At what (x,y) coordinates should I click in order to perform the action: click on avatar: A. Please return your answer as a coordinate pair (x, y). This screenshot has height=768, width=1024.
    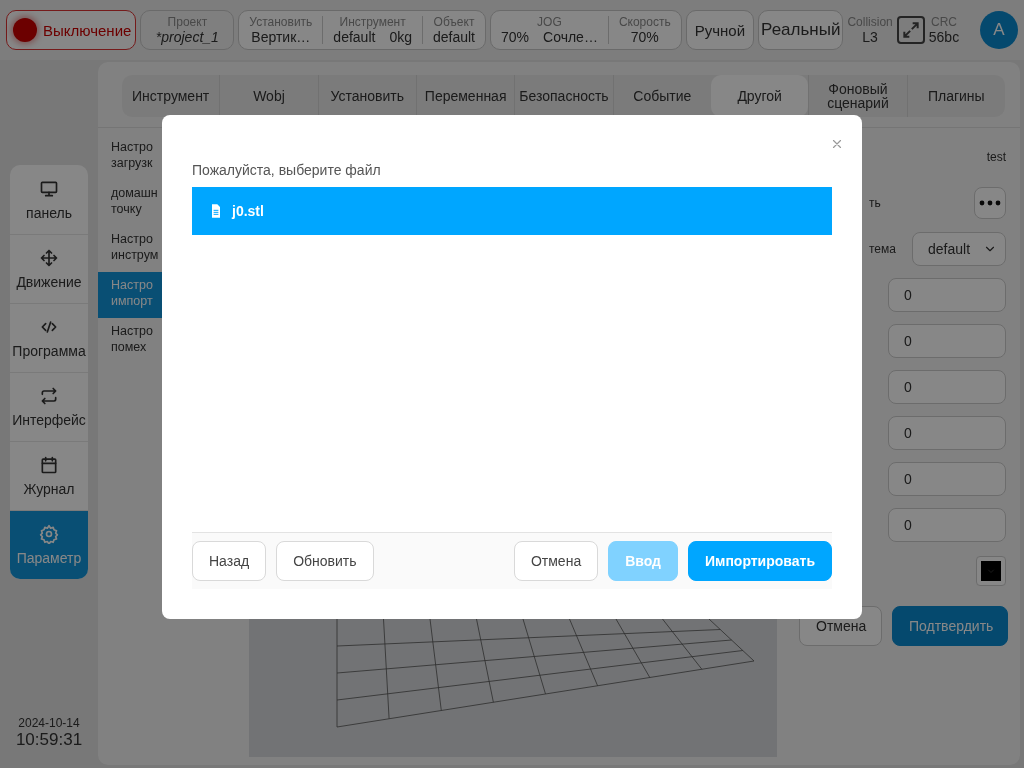
    Looking at the image, I should click on (999, 30).